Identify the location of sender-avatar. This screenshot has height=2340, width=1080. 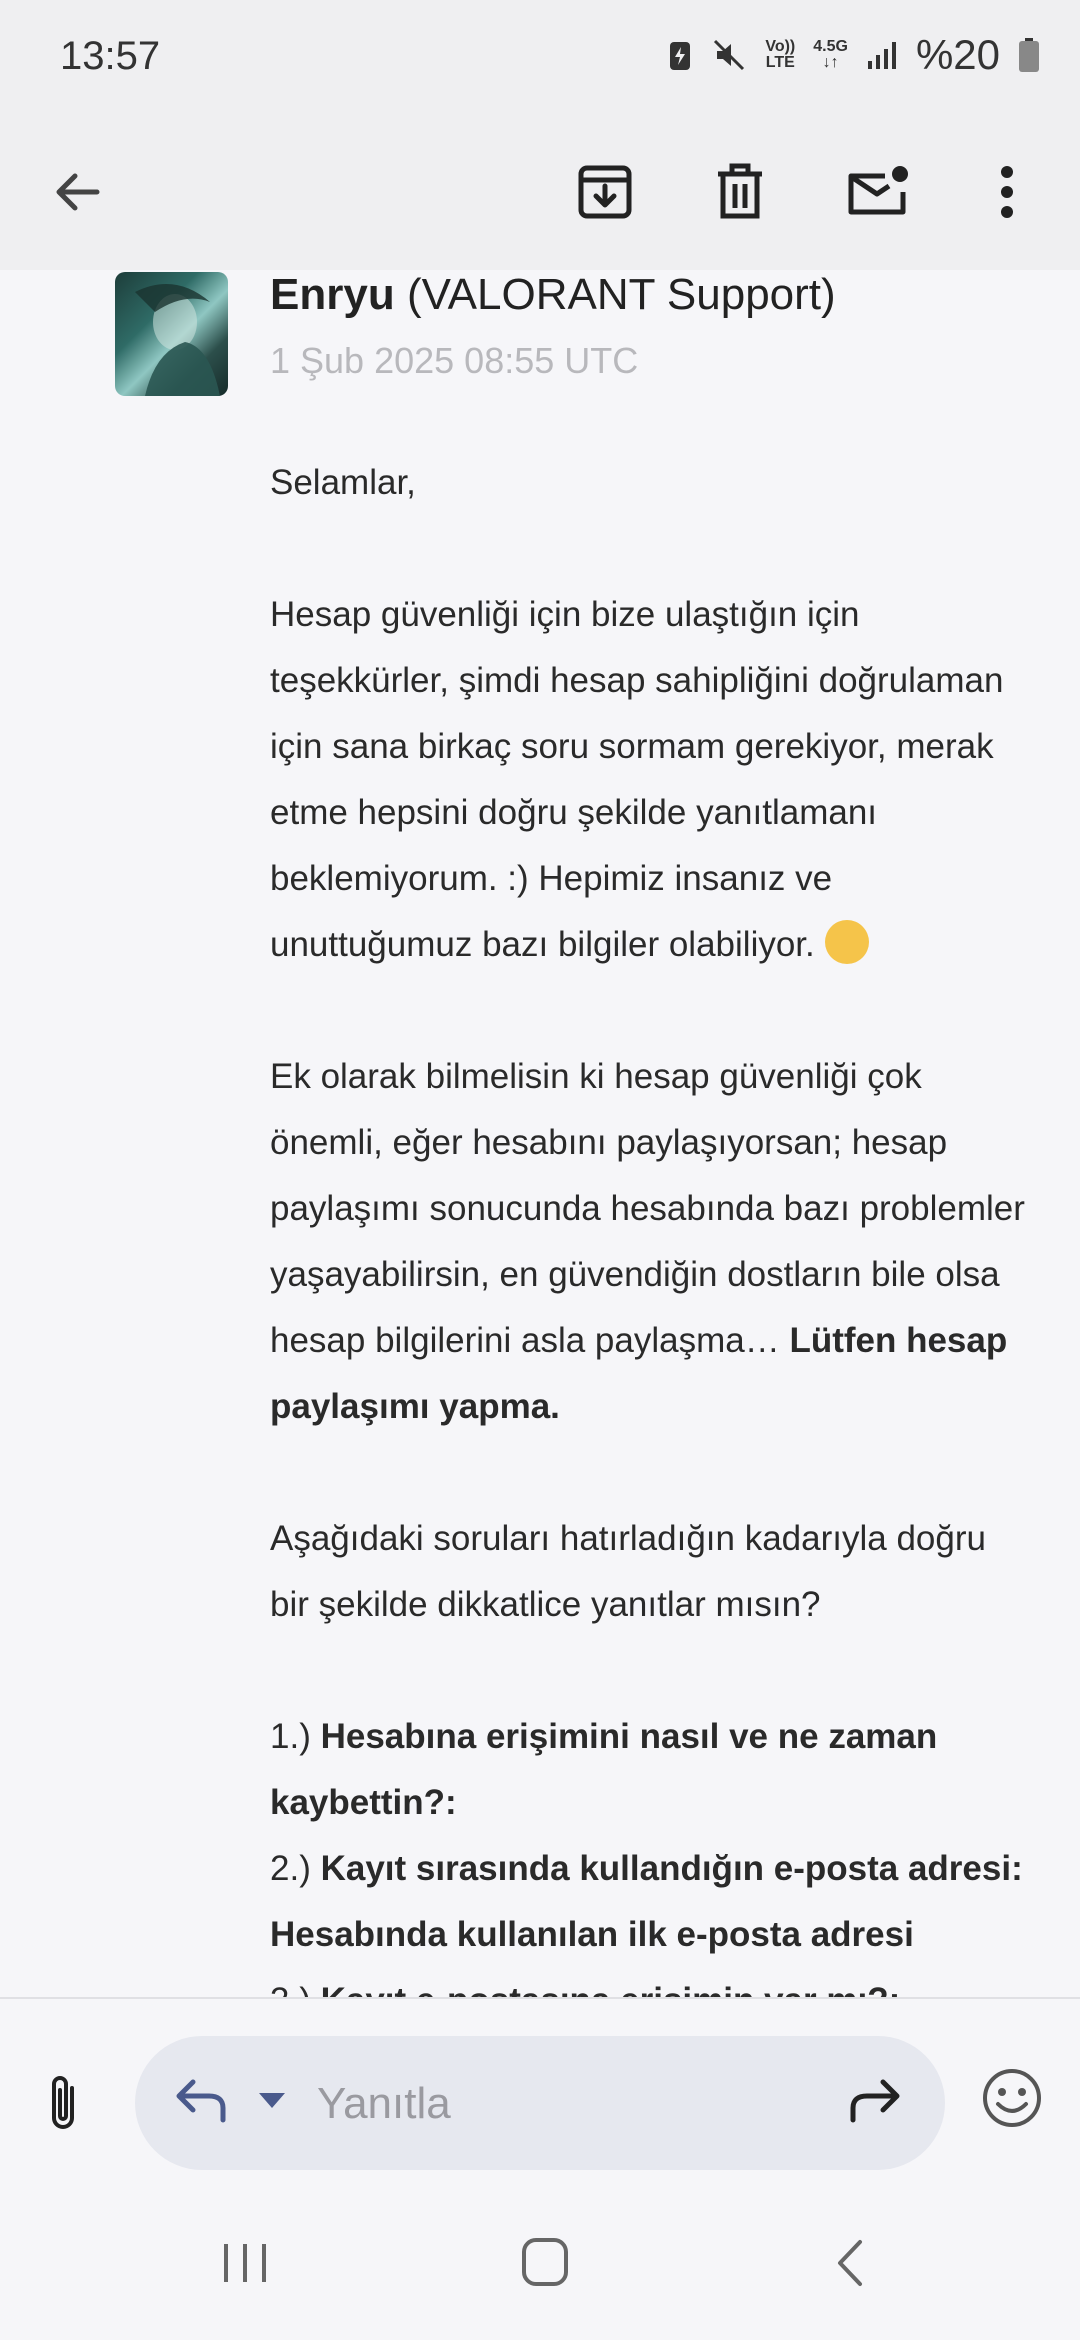
(171, 334).